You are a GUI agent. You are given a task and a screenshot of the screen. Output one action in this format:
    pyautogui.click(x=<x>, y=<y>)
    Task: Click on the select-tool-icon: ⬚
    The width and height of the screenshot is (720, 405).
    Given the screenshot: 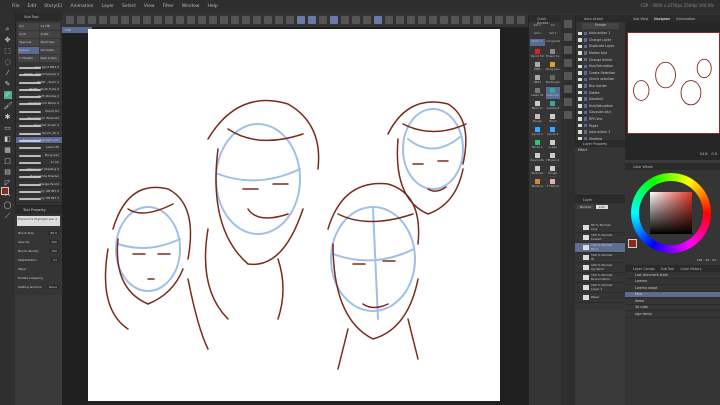 What is the action you would take?
    pyautogui.click(x=8, y=51)
    